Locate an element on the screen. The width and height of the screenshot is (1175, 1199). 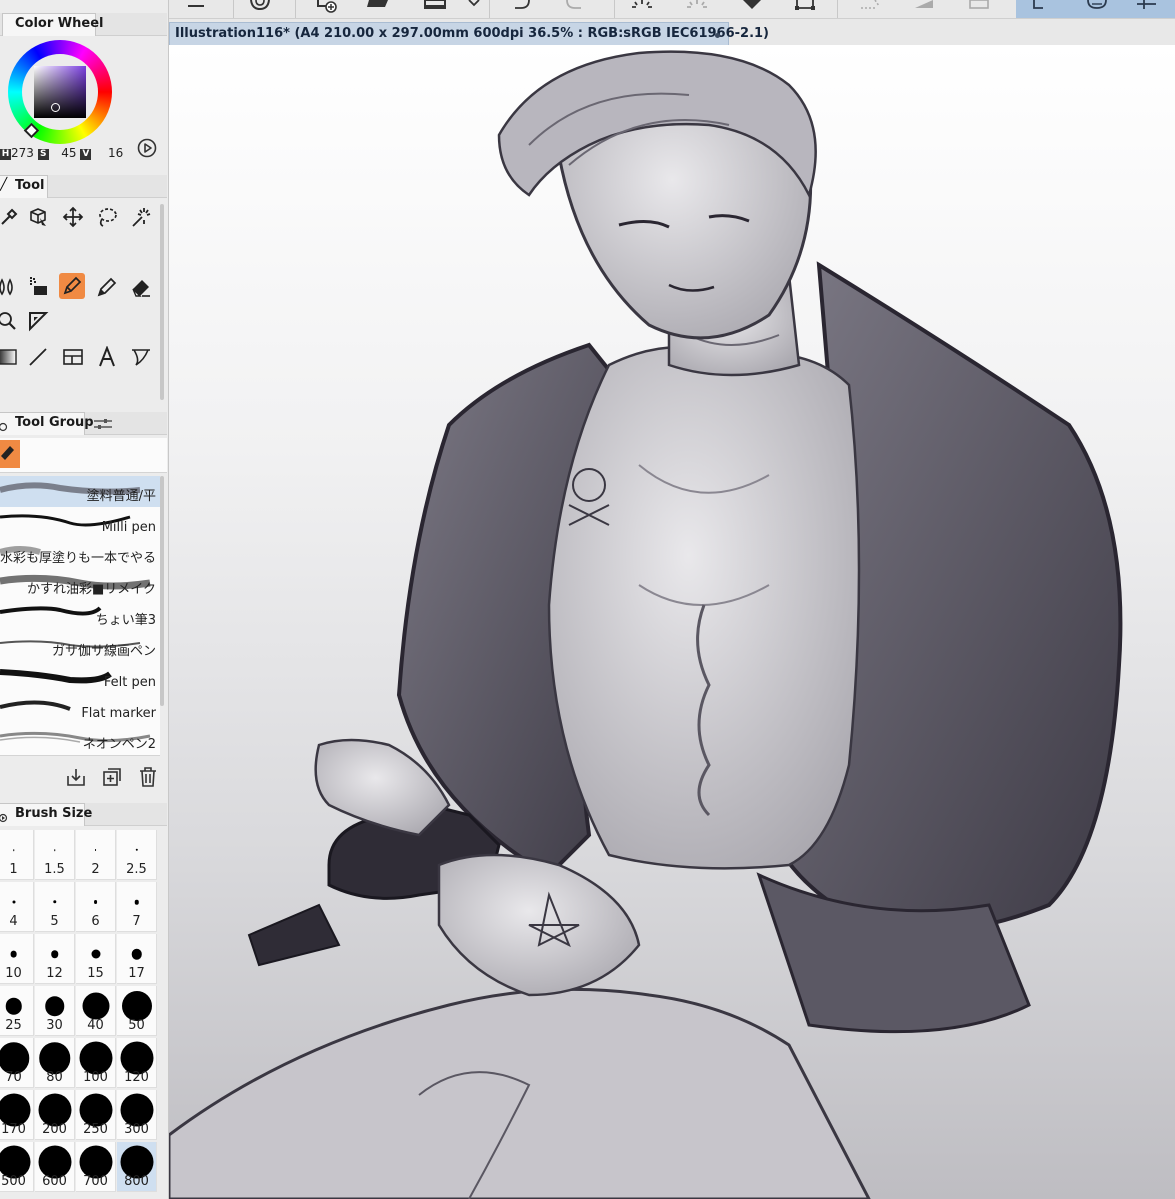
fill-icon is located at coordinates (38, 287).